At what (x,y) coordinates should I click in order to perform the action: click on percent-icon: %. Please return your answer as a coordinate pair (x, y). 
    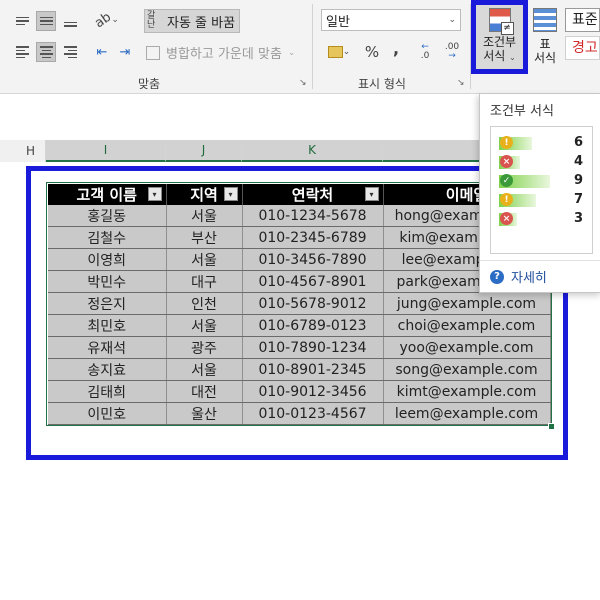
    Looking at the image, I should click on (372, 52).